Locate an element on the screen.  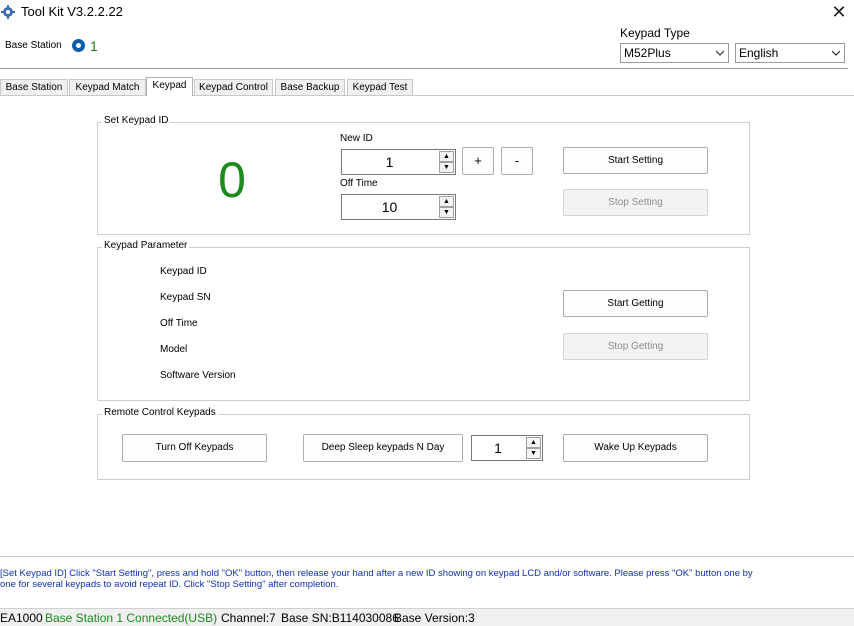
current-keypad-id: 0 is located at coordinates (232, 180).